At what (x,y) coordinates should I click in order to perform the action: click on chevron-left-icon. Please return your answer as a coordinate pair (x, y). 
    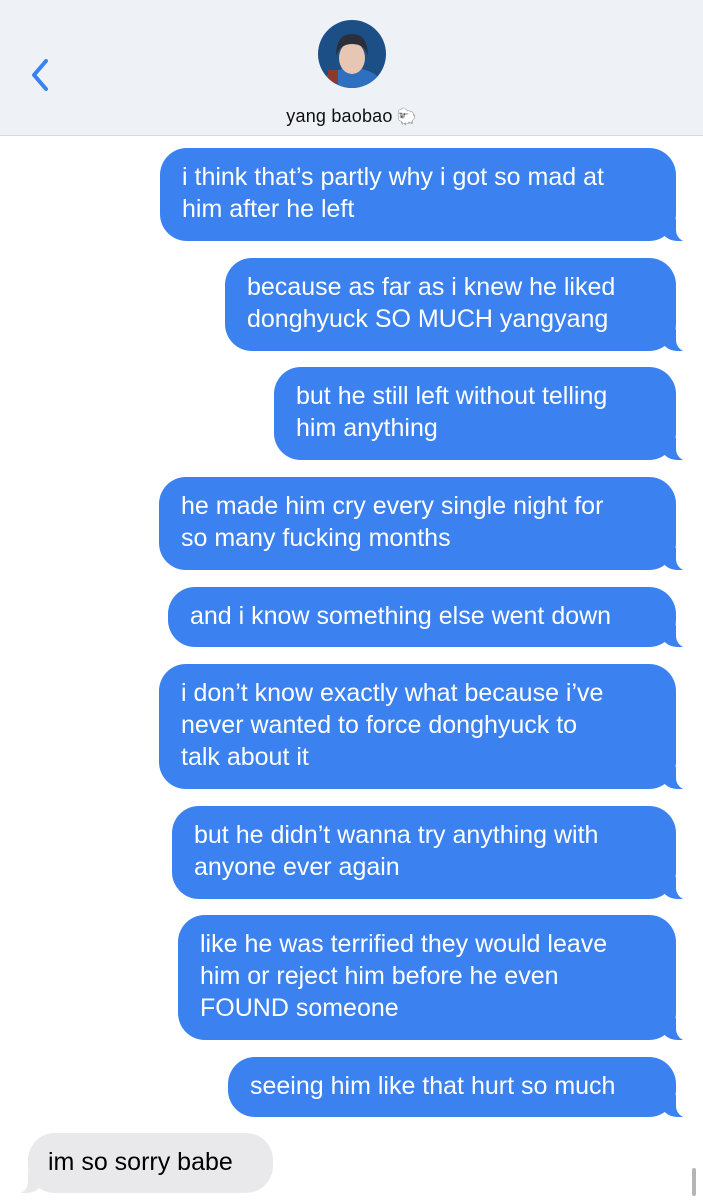
    Looking at the image, I should click on (40, 75).